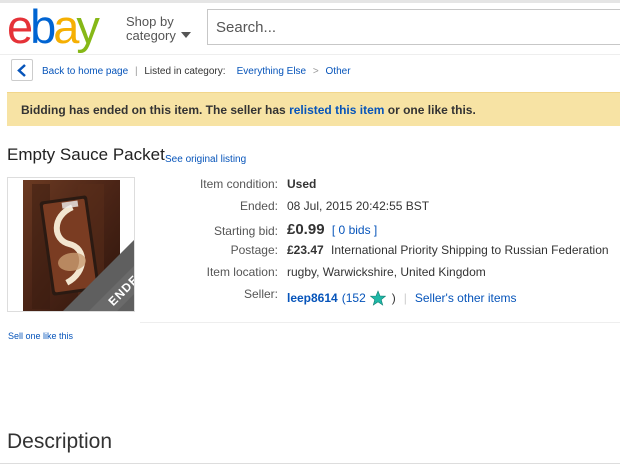 Image resolution: width=620 pixels, height=465 pixels. I want to click on shop-by-category-button: Shop by category, so click(158, 28).